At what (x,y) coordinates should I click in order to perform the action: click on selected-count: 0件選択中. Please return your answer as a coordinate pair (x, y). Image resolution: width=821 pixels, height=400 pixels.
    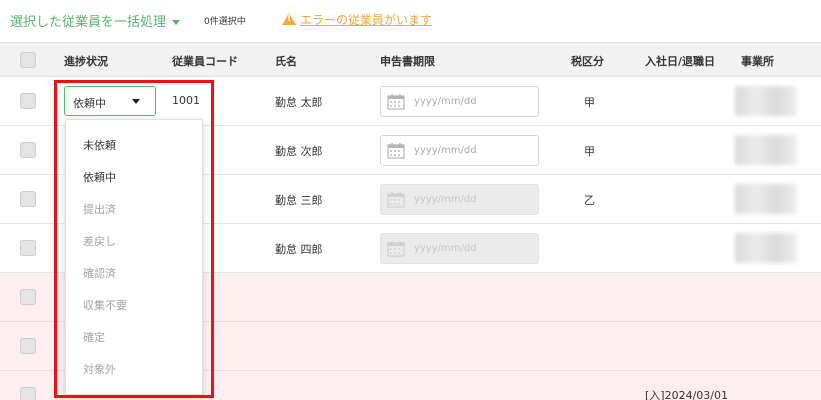
    Looking at the image, I should click on (225, 22).